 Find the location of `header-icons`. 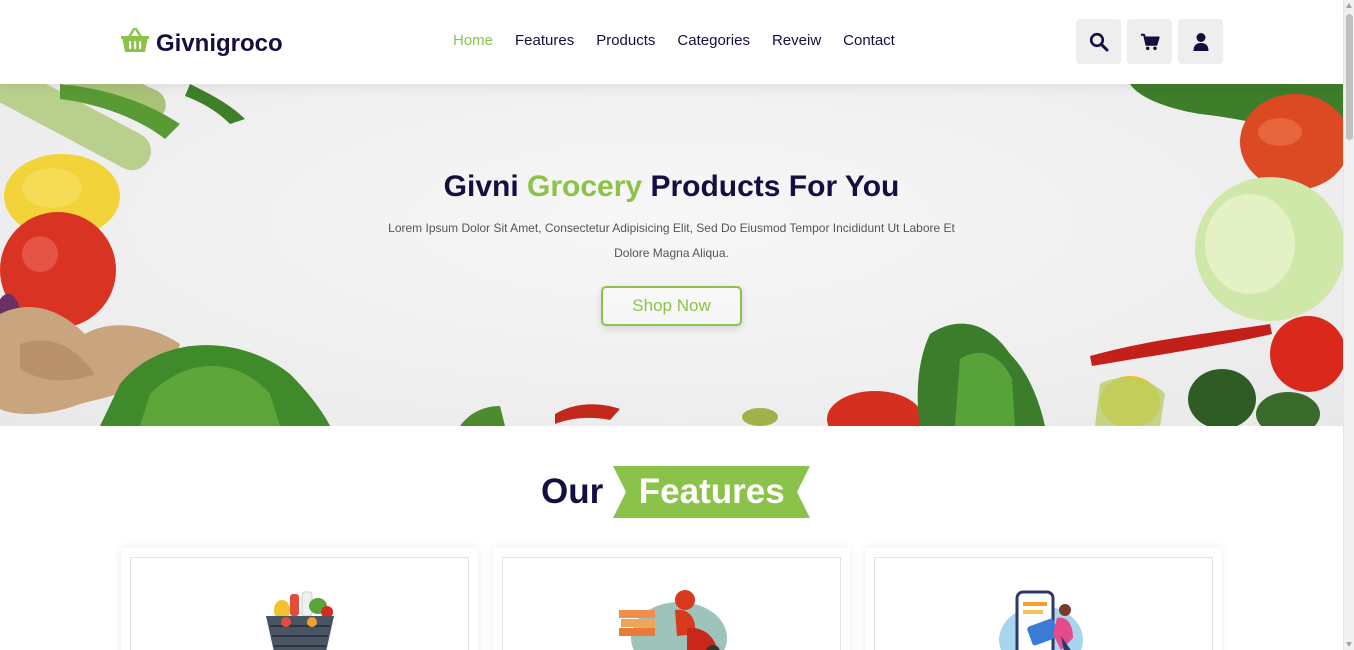

header-icons is located at coordinates (1149, 41).